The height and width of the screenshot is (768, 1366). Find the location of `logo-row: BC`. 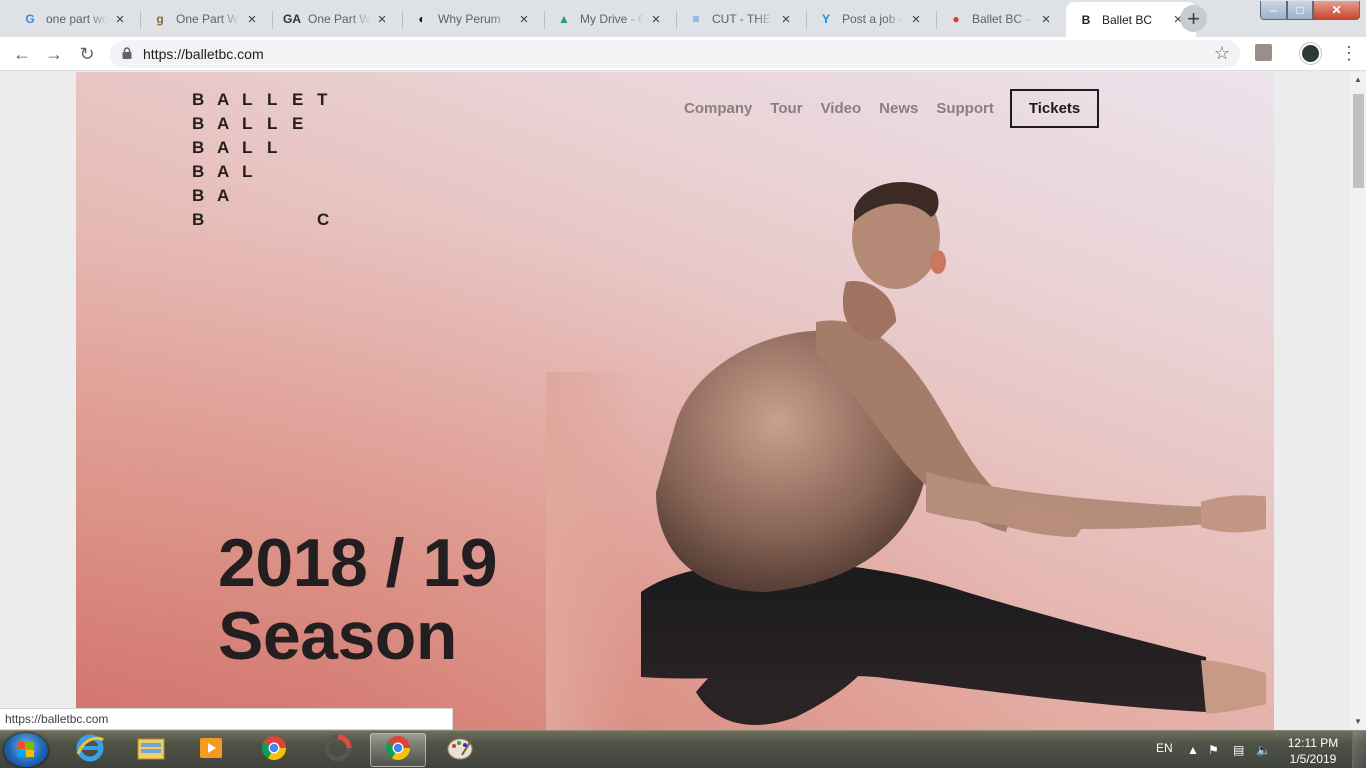

logo-row: BC is located at coordinates (267, 222).